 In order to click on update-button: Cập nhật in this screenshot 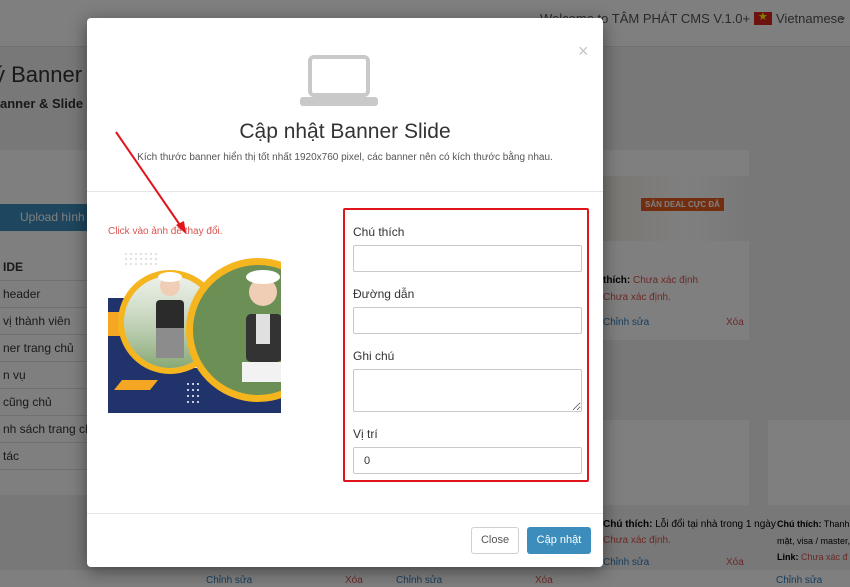, I will do `click(559, 540)`.